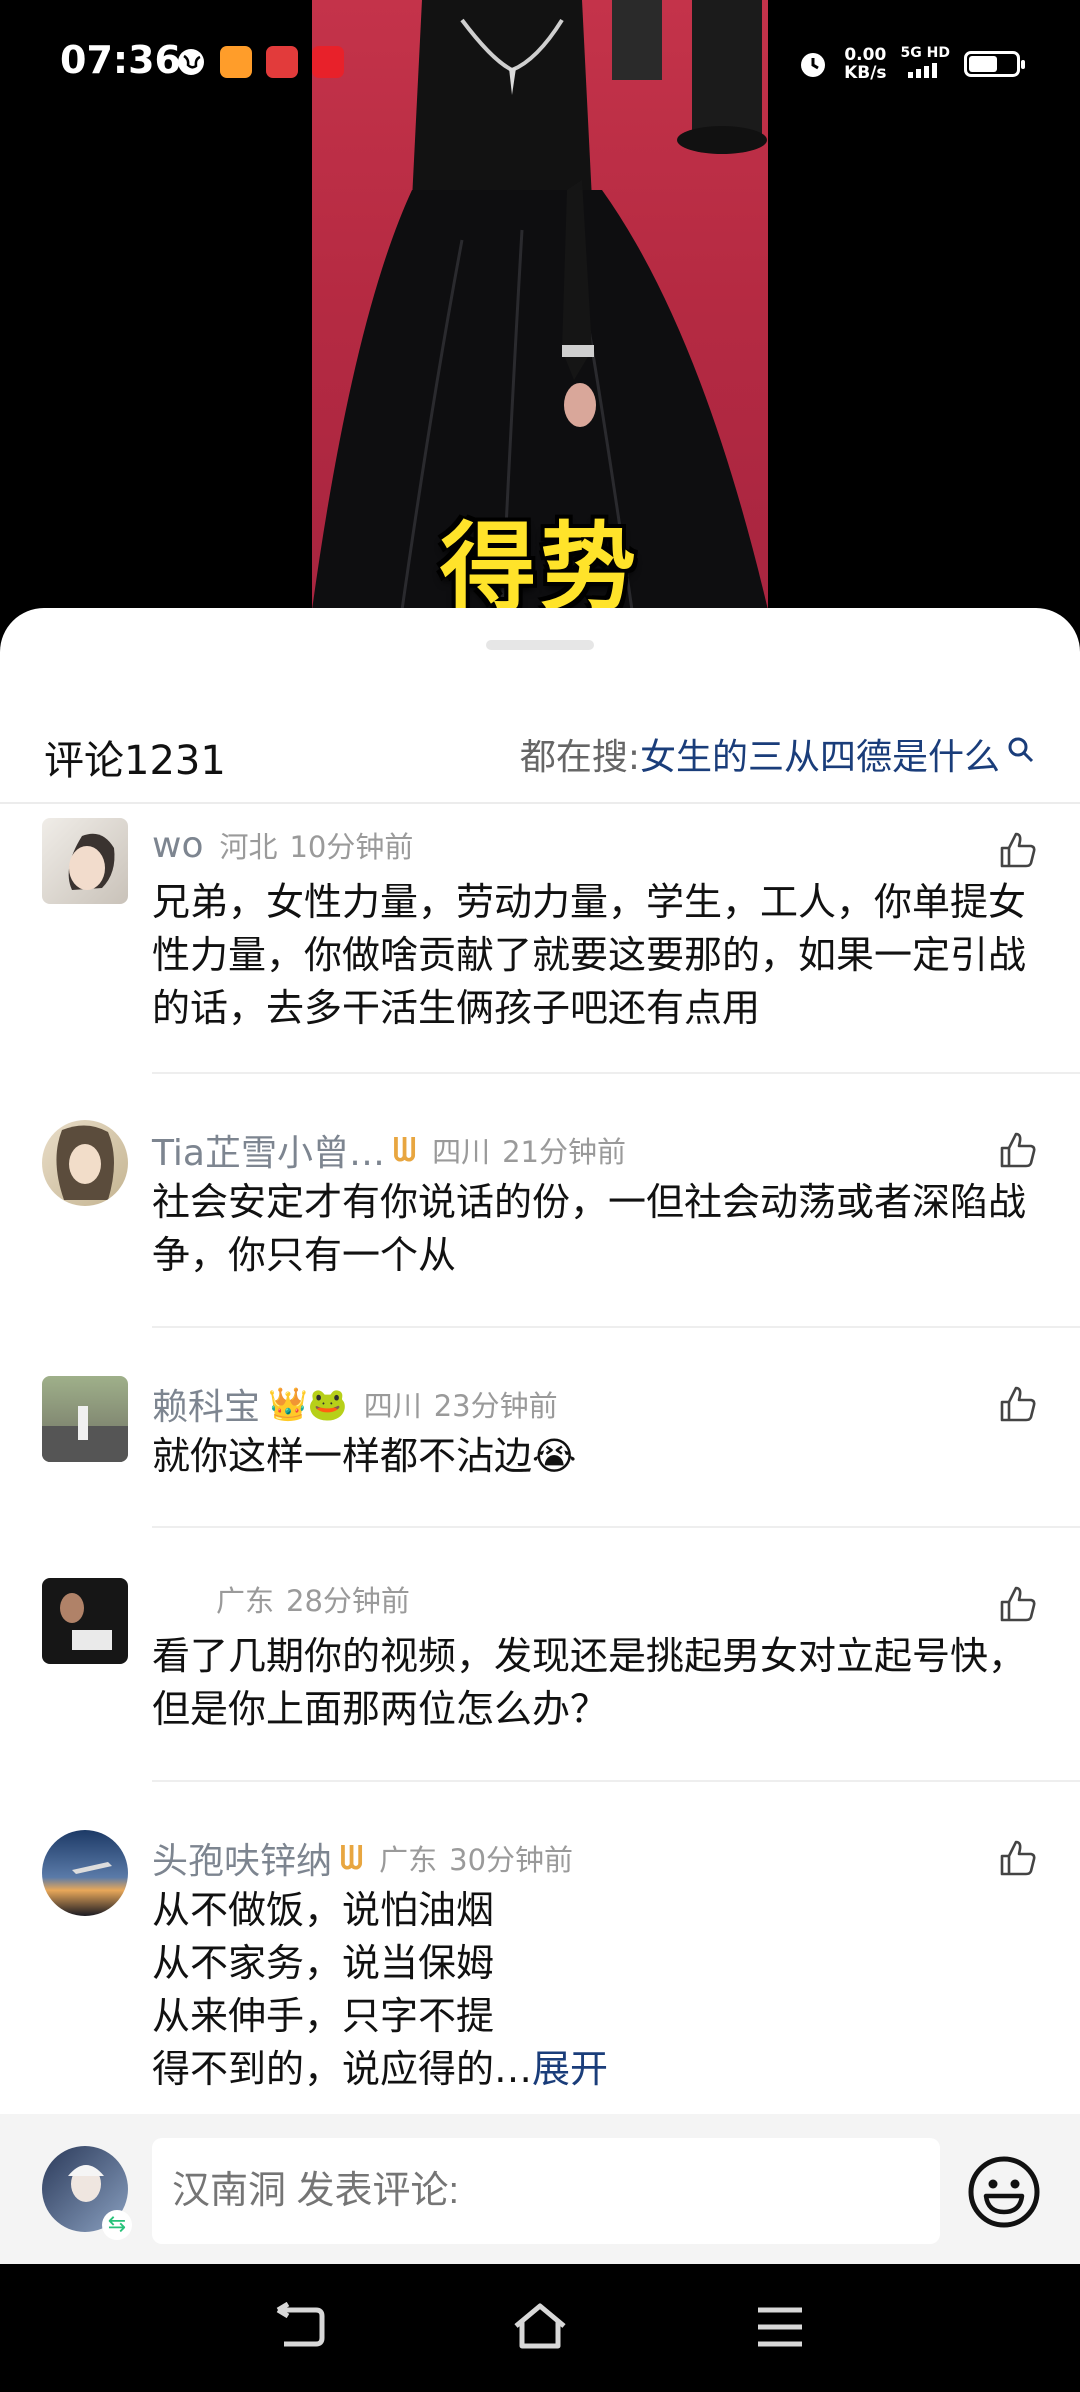 This screenshot has height=2392, width=1080. I want to click on comment-text: 就你这样一样都不沾边😭, so click(364, 1456).